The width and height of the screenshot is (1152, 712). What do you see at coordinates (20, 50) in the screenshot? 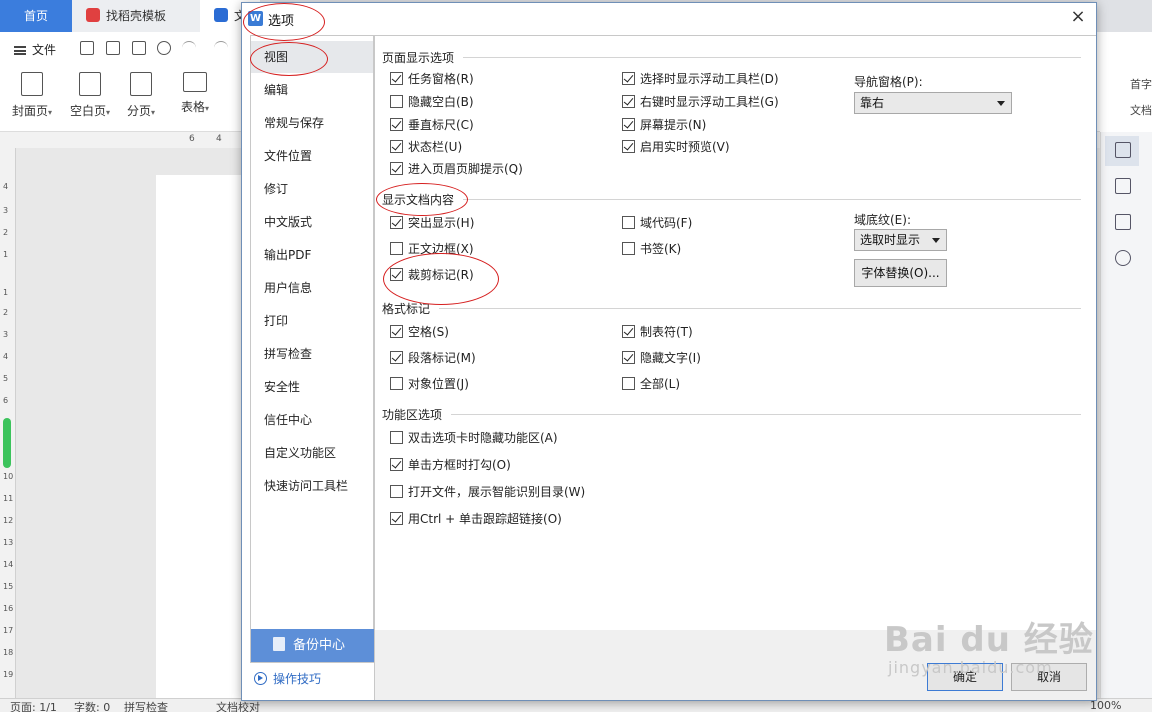
I see `menu-icon` at bounding box center [20, 50].